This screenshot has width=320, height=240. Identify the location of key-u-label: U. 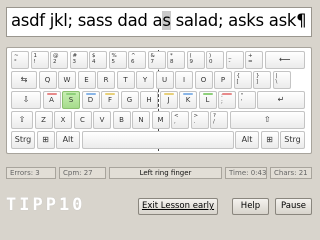
(164, 80).